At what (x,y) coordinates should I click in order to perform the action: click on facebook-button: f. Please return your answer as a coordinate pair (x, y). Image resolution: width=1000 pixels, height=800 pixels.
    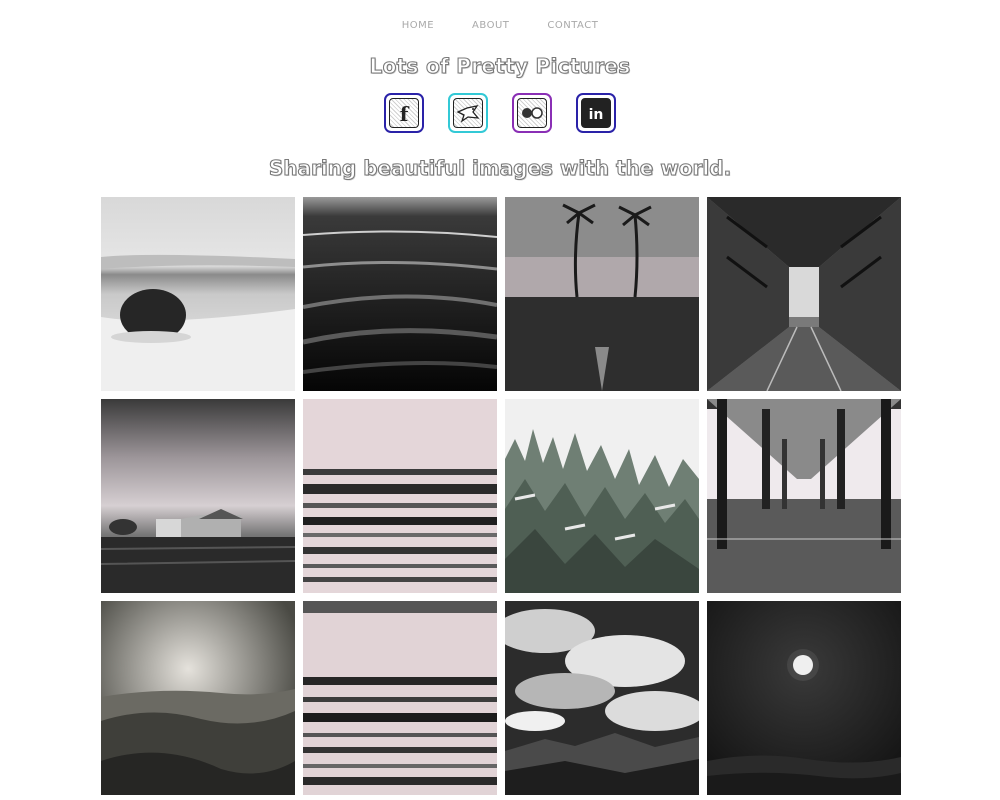
    Looking at the image, I should click on (404, 113).